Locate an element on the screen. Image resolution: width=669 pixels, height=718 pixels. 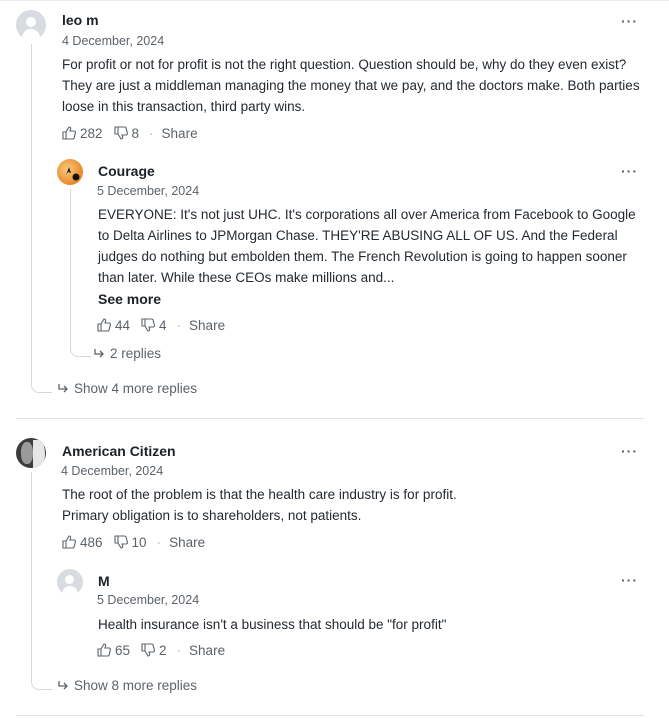
show-more-replies-link: Show 4 more replies is located at coordinates (127, 388).